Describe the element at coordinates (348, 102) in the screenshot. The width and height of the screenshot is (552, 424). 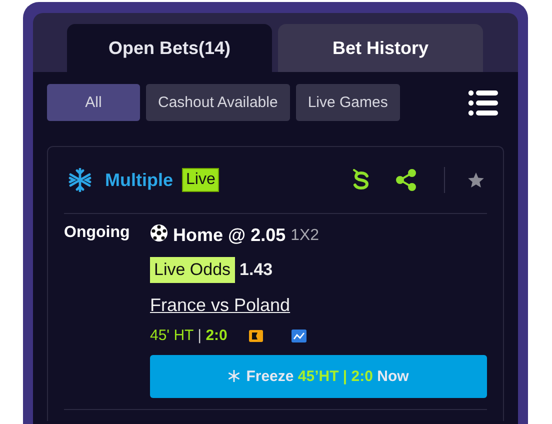
I see `filter-chip: Live Games` at that location.